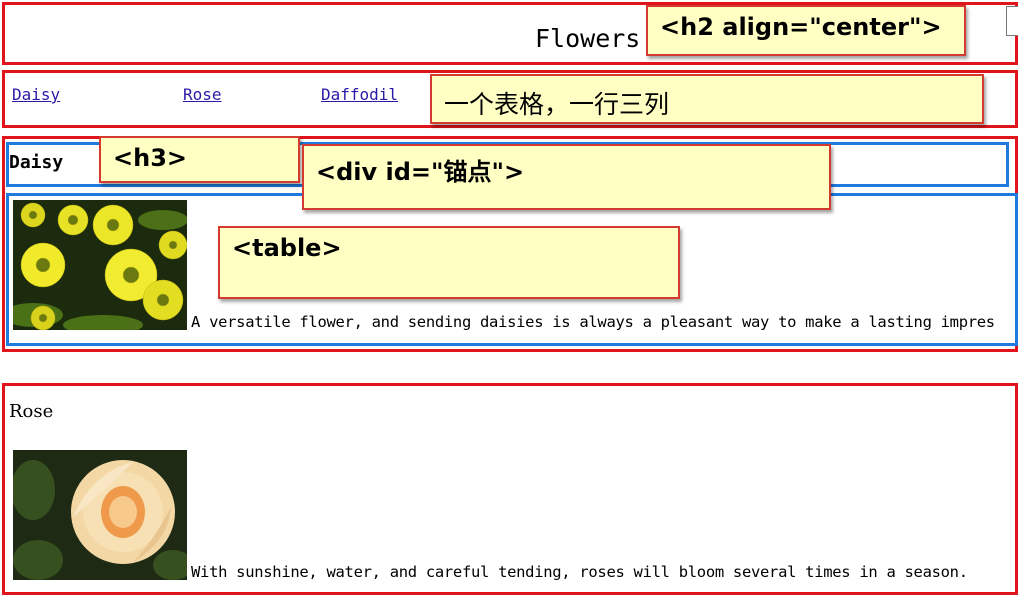  Describe the element at coordinates (36, 162) in the screenshot. I see `section-heading-daisy: Daisy` at that location.